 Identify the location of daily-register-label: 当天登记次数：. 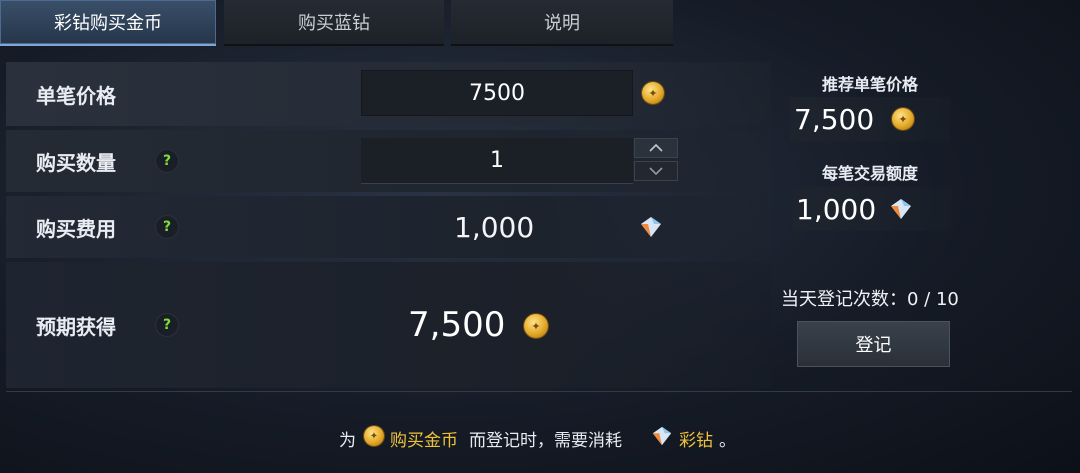
(844, 299).